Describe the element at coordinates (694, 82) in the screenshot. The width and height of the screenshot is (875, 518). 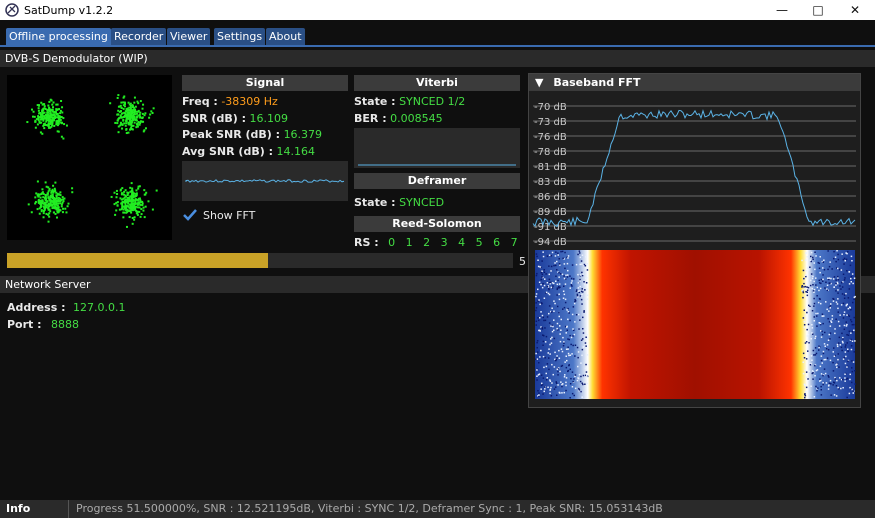
I see `fft-window-header: ▼ Baseband FFT` at that location.